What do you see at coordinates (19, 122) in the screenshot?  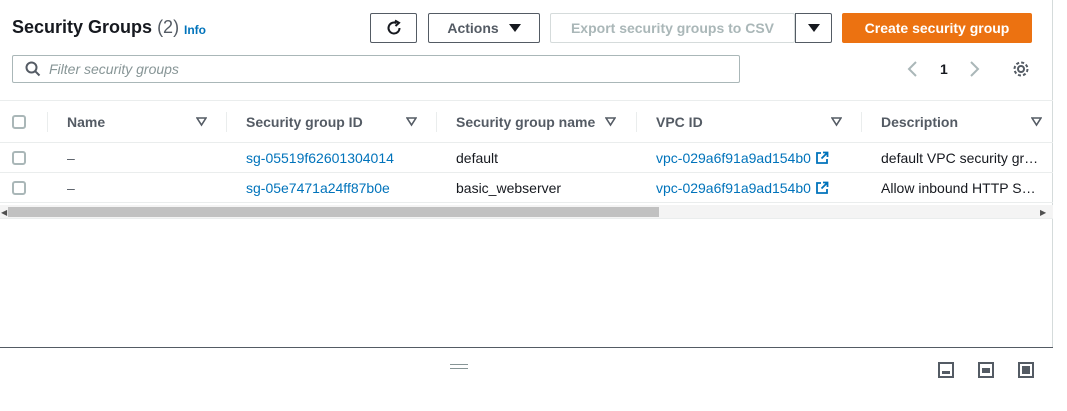 I see `select-all-checkbox` at bounding box center [19, 122].